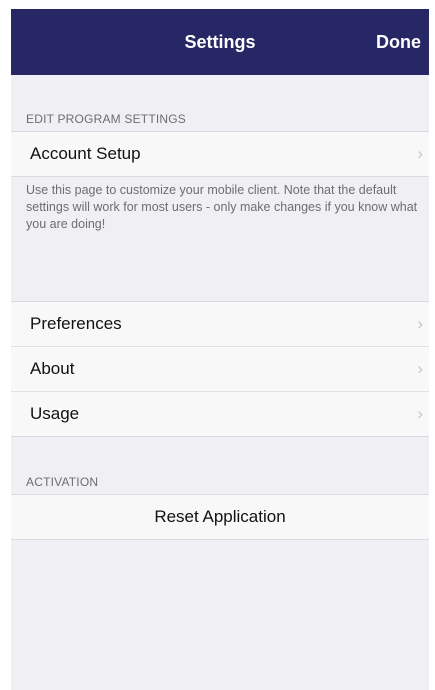 Image resolution: width=435 pixels, height=690 pixels. What do you see at coordinates (52, 368) in the screenshot?
I see `about-label: About` at bounding box center [52, 368].